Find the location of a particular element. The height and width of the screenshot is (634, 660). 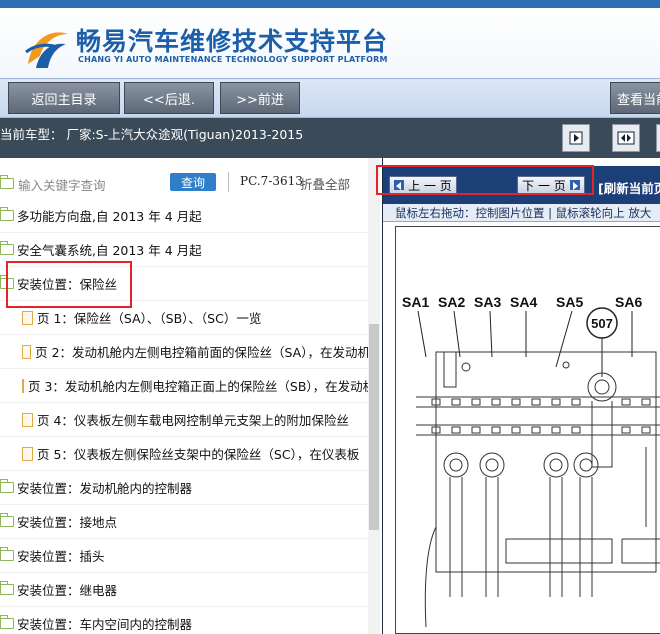

tree-page-item: 页 3：发动机舱内左侧电控箱正面上的保险丝（SB），在发动机 is located at coordinates (187, 386).